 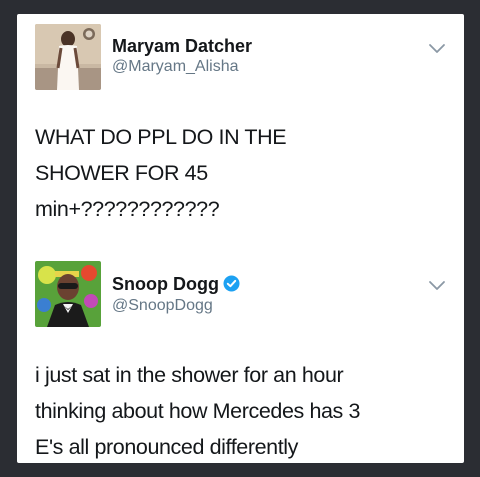 I want to click on tweet-text-line: i just sat in the shower for an hour, so click(x=189, y=375).